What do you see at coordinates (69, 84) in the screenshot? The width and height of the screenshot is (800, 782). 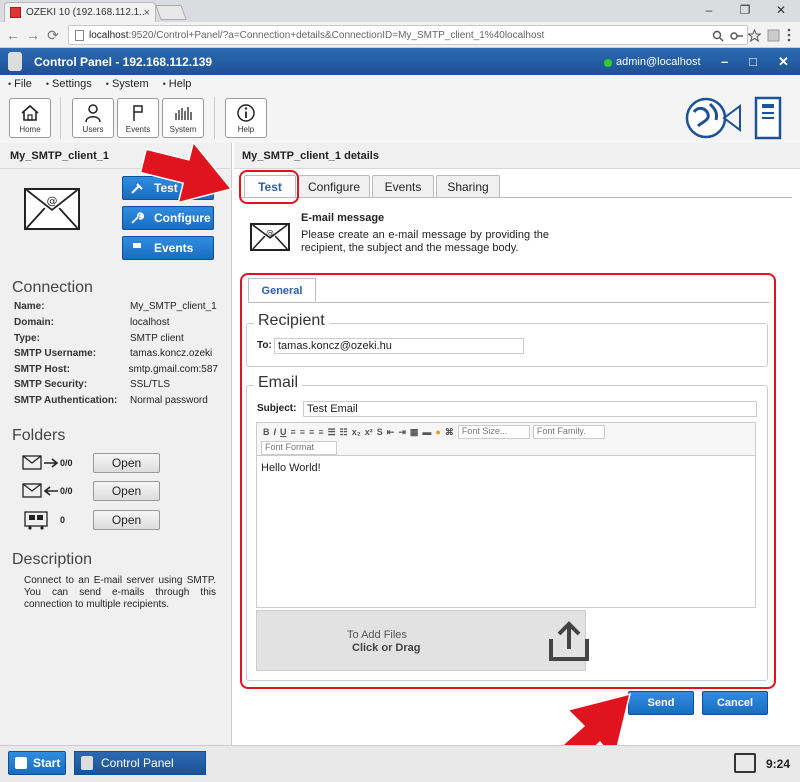 I see `menu-settings: Settings` at bounding box center [69, 84].